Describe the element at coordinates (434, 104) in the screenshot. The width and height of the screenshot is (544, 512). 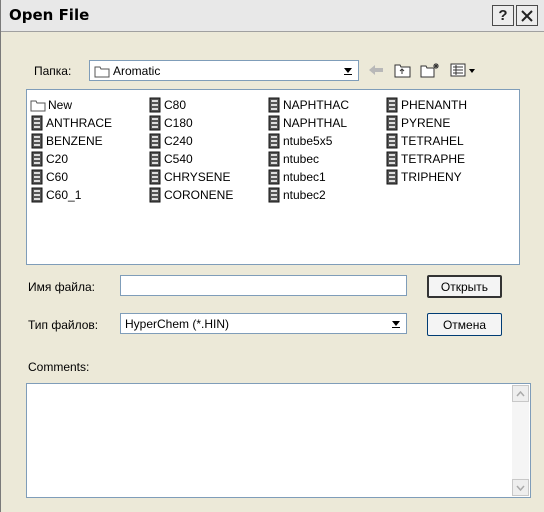
I see `file-item-label: PHENANTH` at that location.